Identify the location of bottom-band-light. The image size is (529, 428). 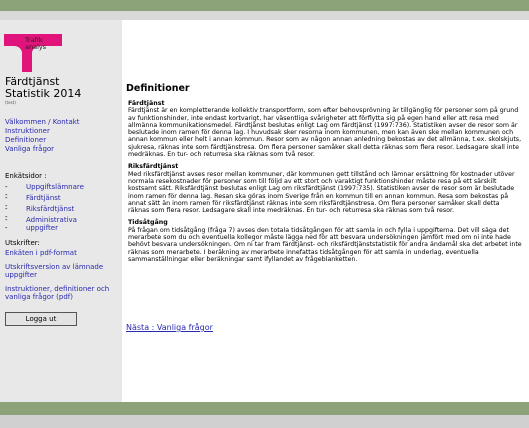
(264, 421).